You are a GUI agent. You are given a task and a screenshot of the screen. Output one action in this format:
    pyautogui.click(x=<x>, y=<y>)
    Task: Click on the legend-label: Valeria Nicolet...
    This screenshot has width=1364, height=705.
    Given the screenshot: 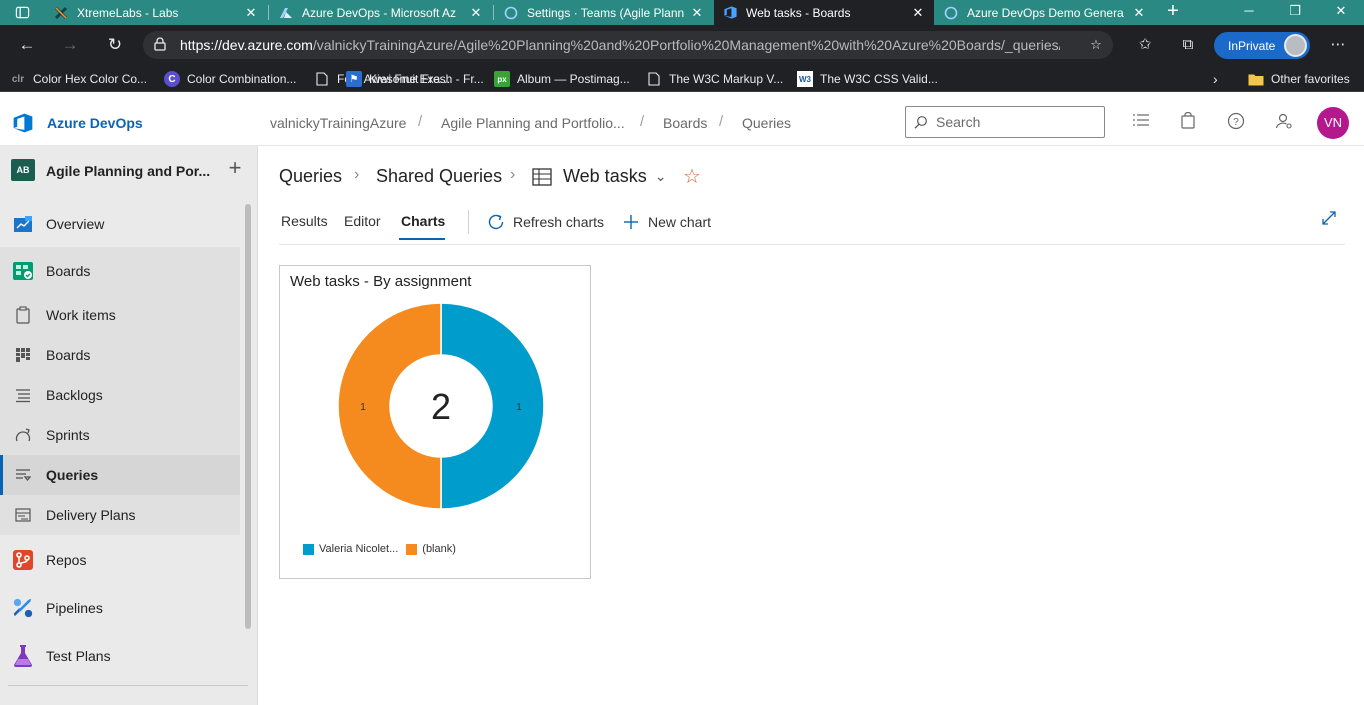 What is the action you would take?
    pyautogui.click(x=359, y=549)
    